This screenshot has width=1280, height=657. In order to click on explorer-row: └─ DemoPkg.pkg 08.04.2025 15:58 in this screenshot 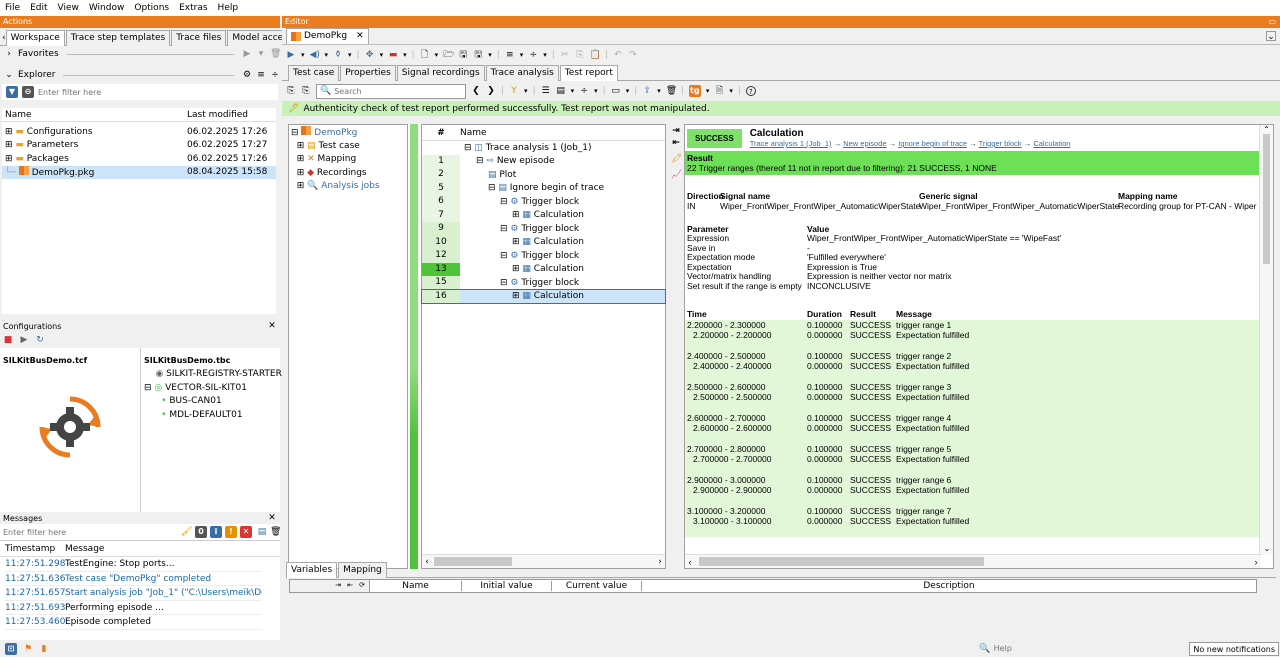, I will do `click(139, 172)`.